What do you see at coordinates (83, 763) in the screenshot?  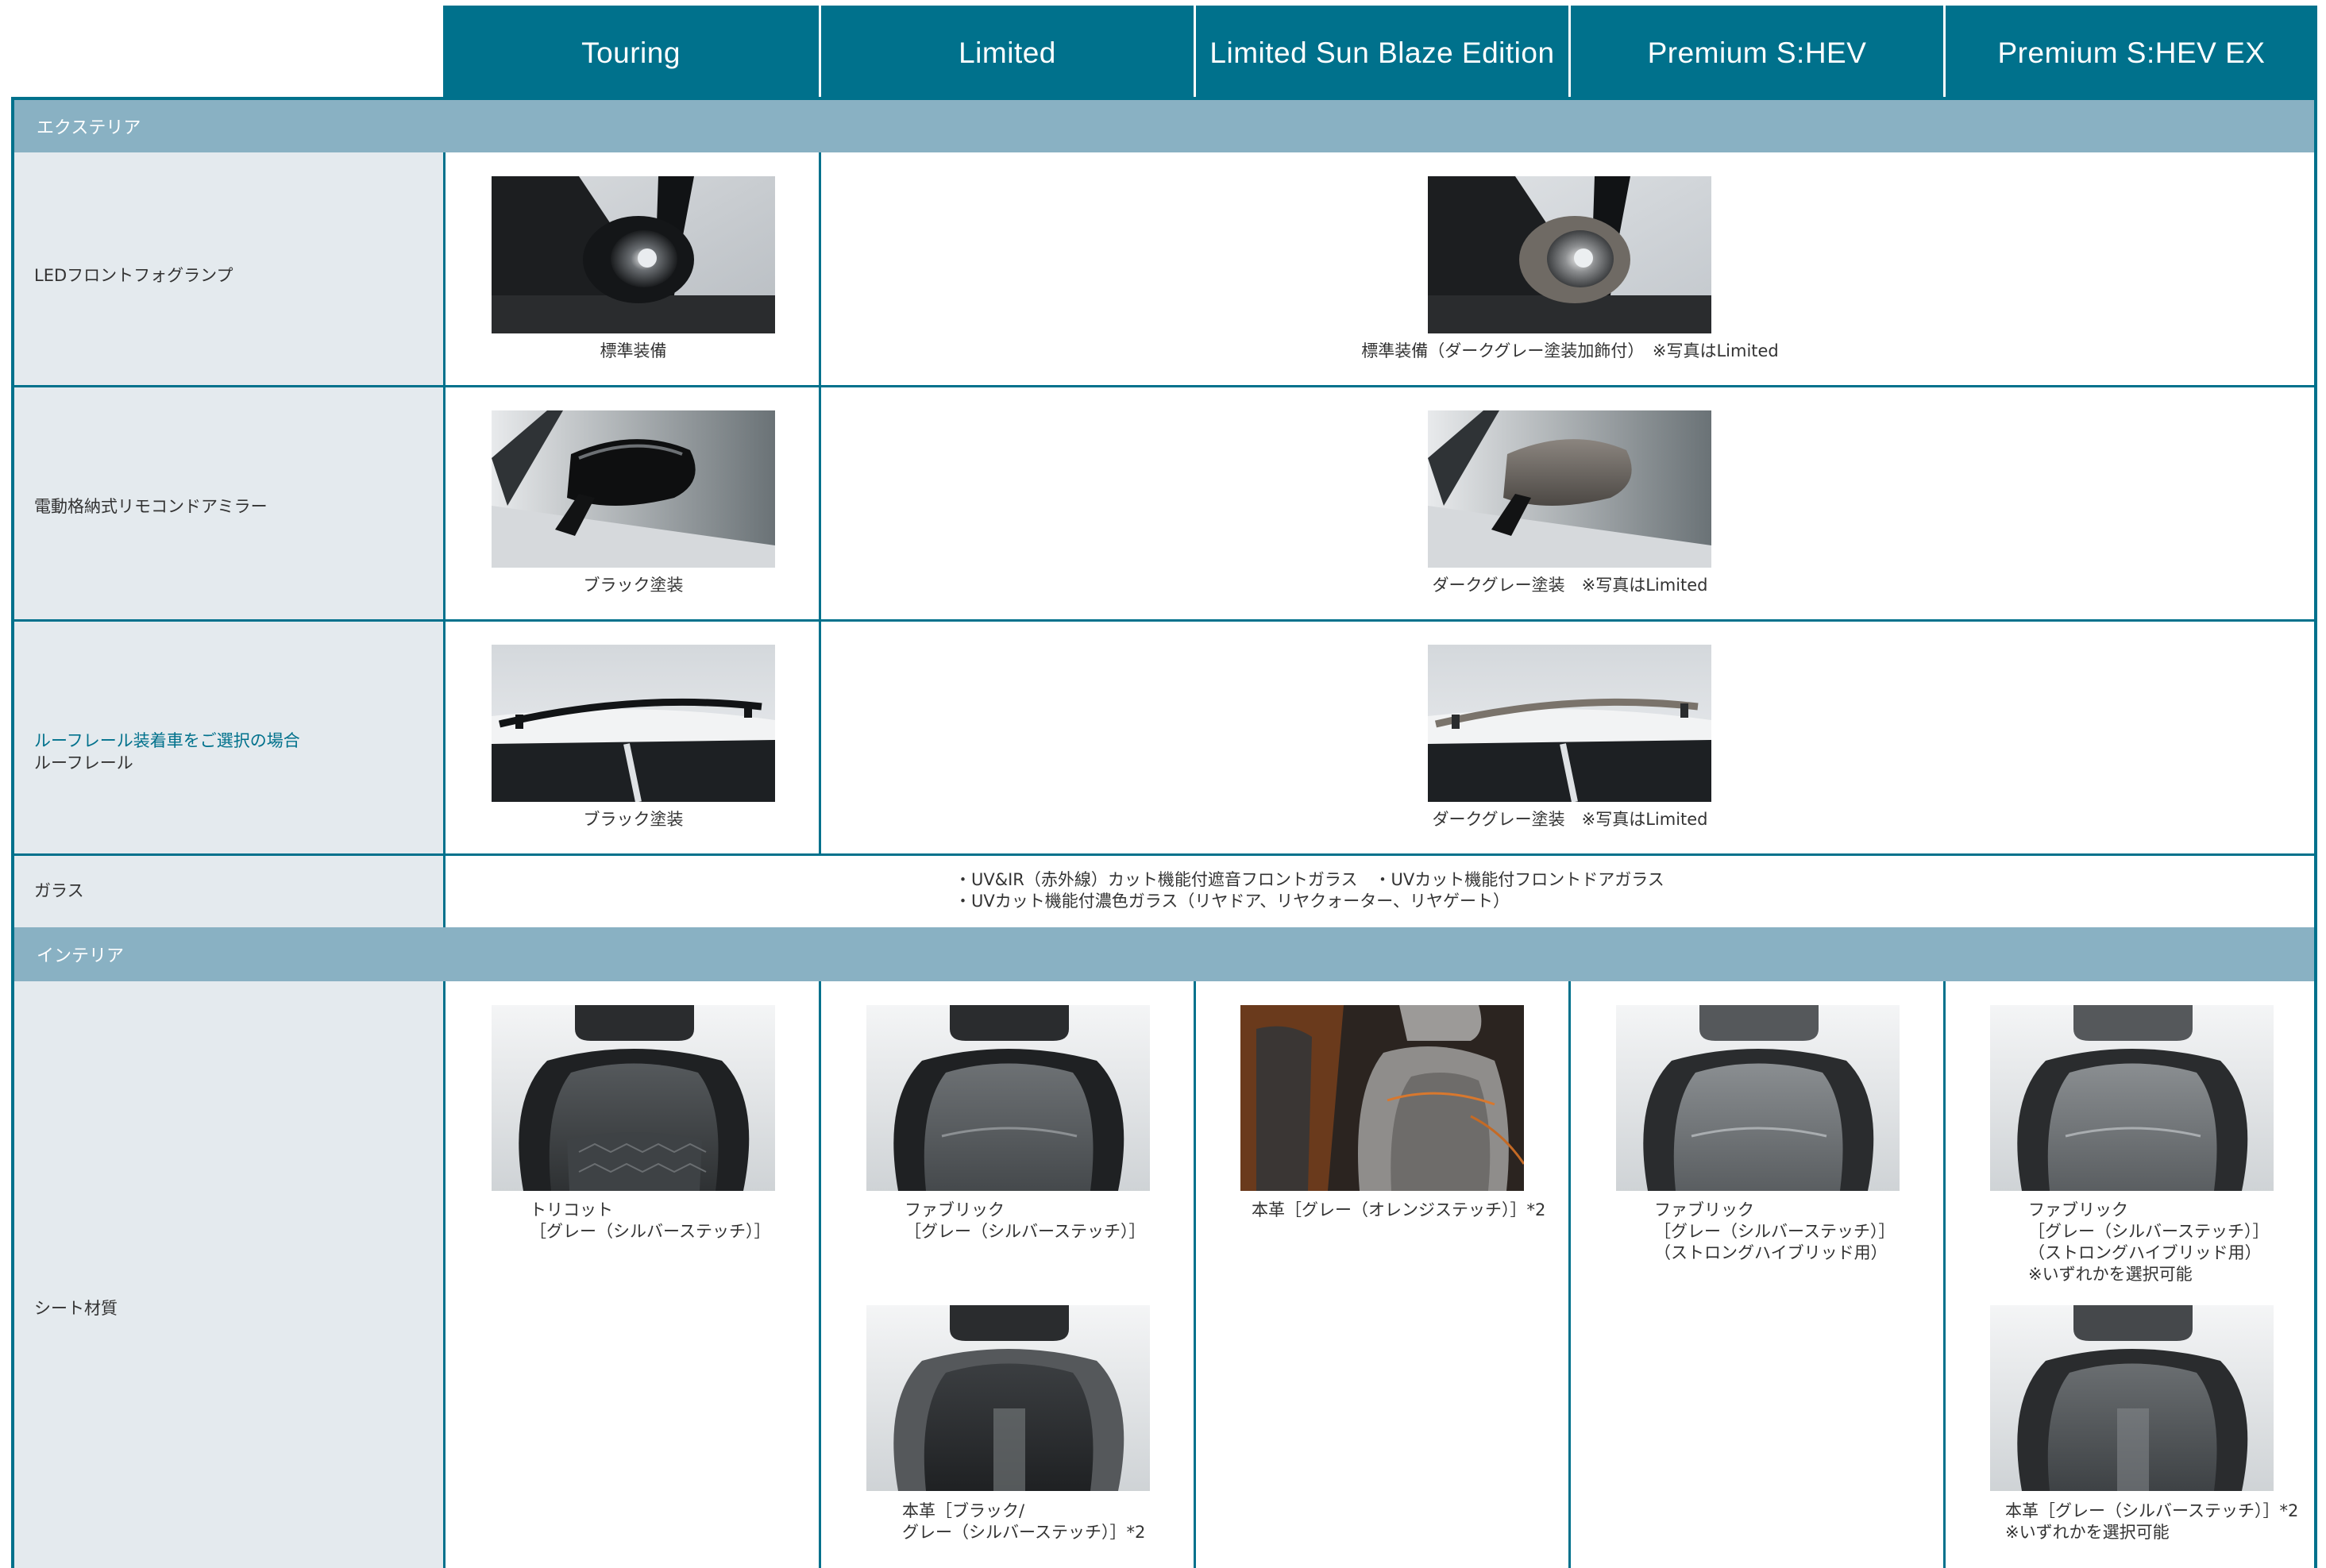 I see `roof-rail-label: ルーフレール` at bounding box center [83, 763].